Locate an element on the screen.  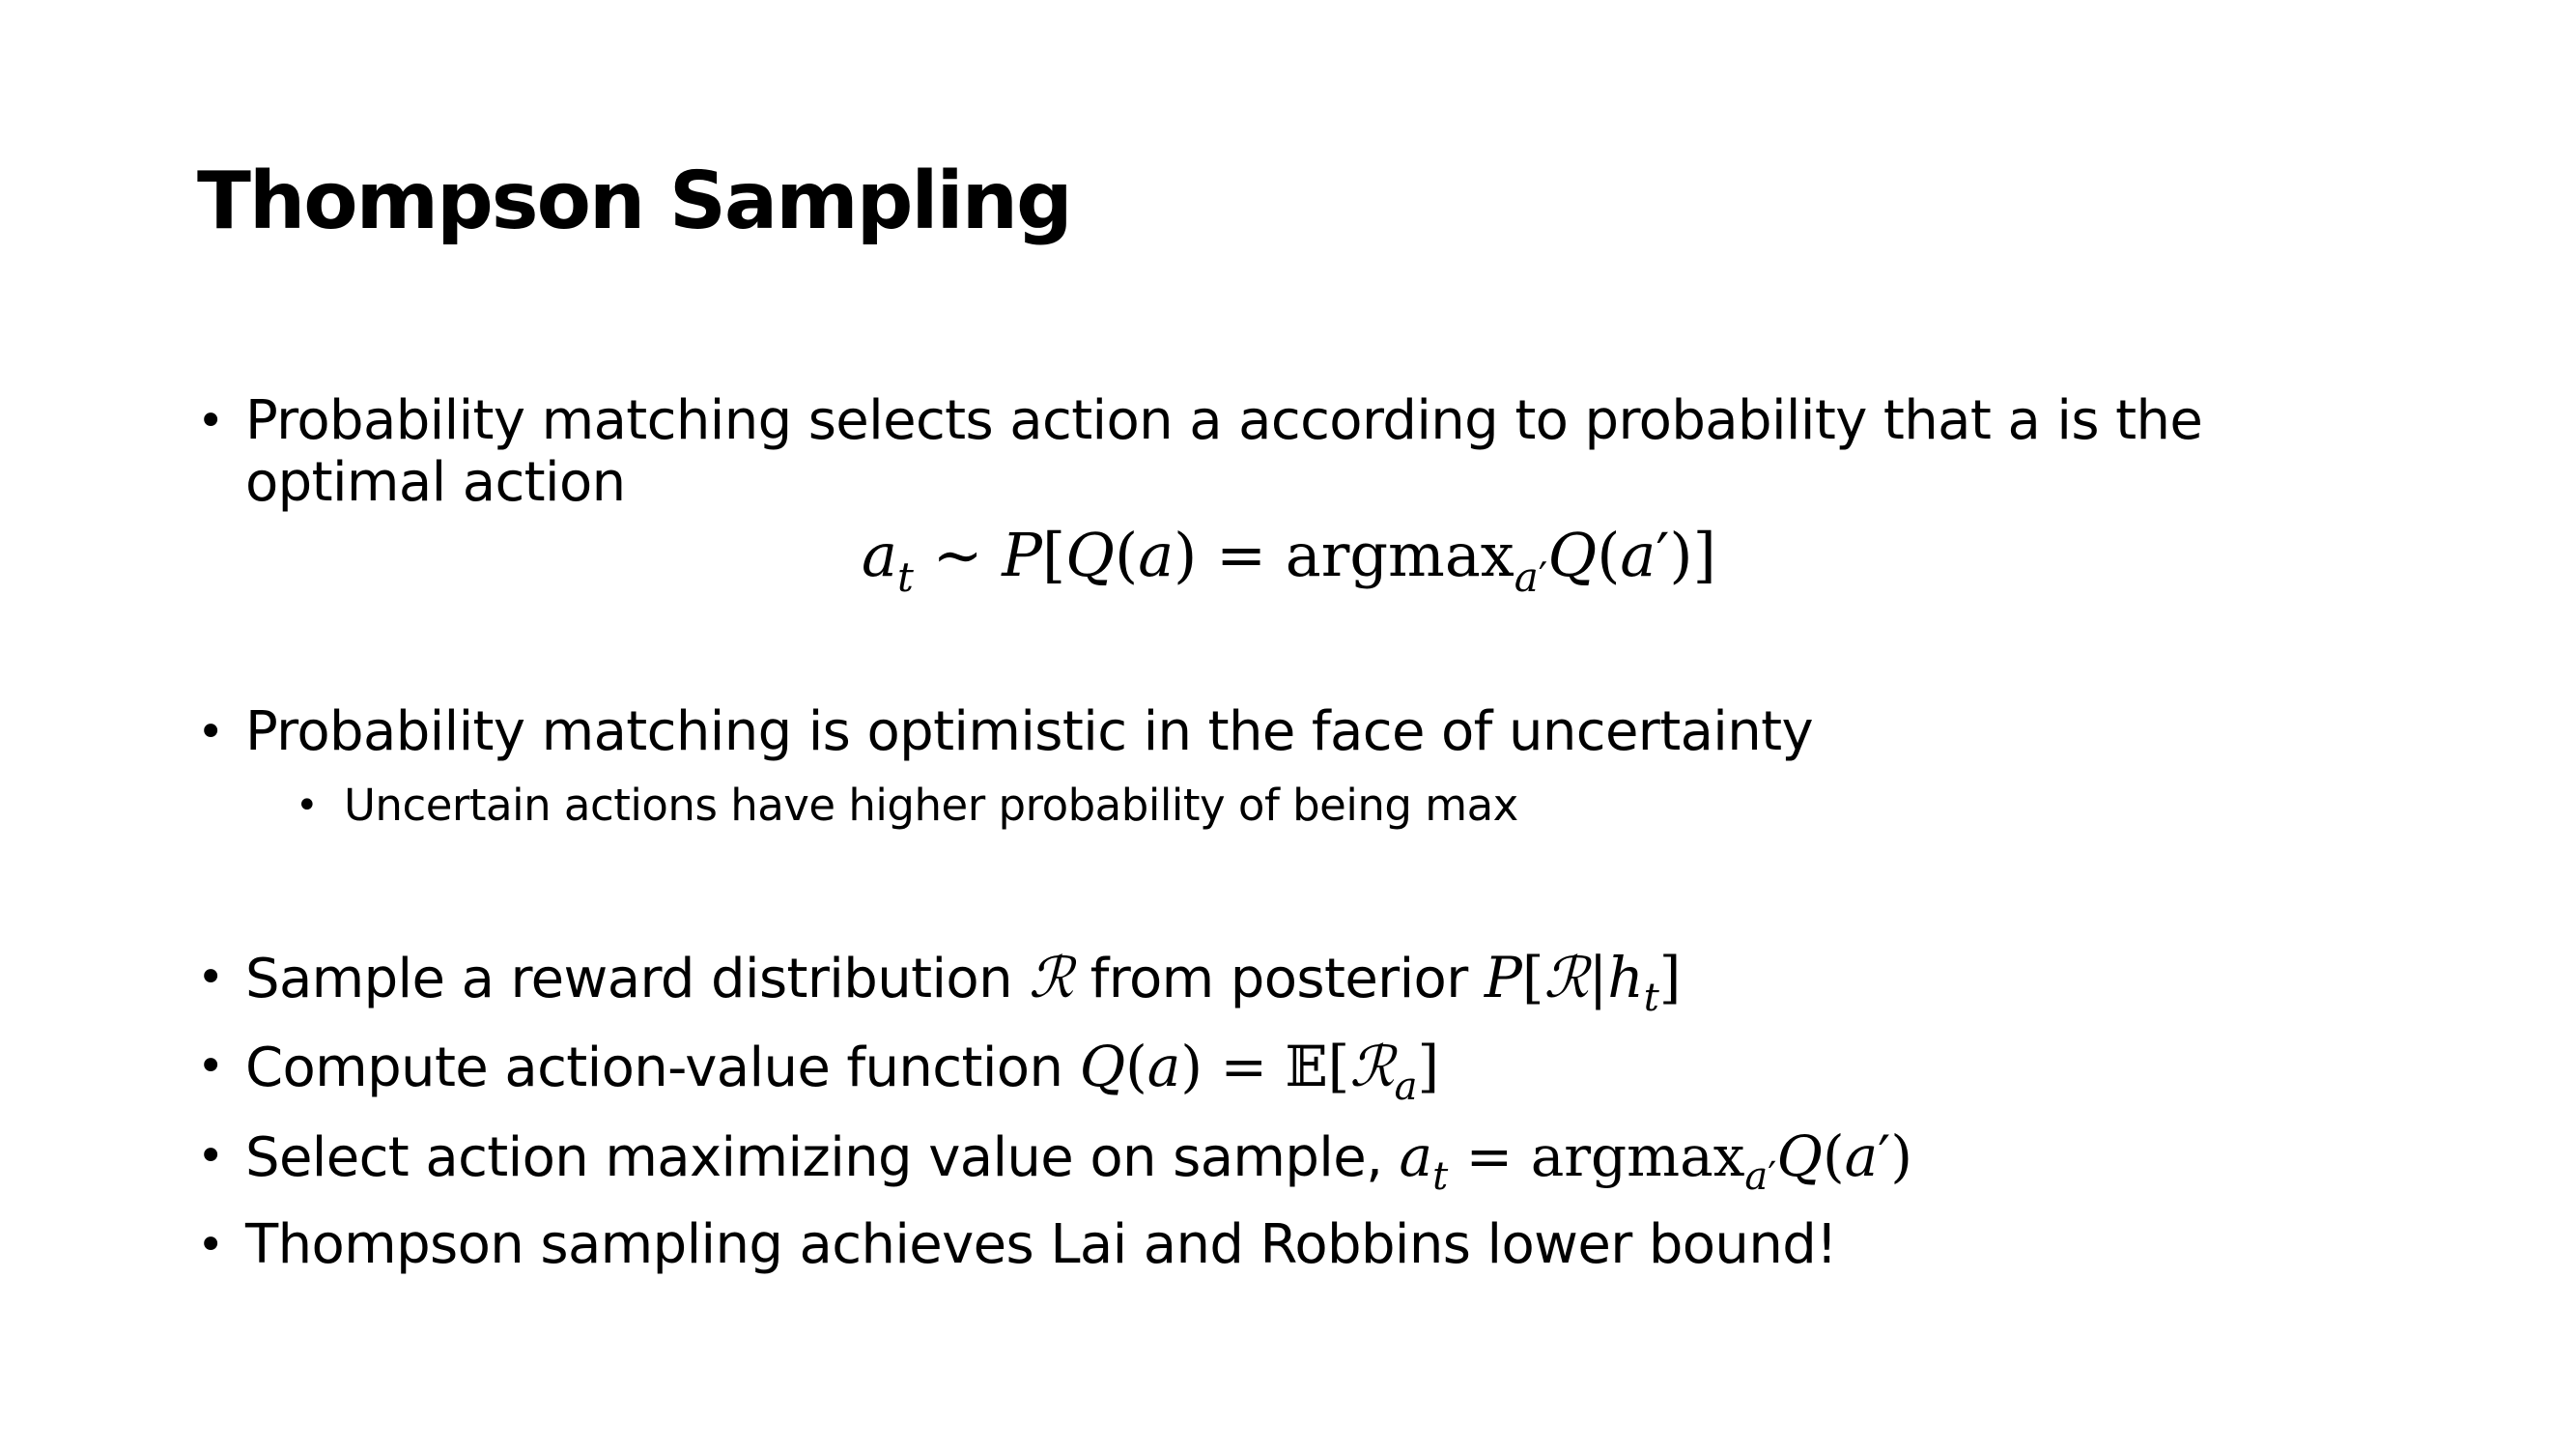
slide-title: Thompson Sampling is located at coordinates (635, 201).